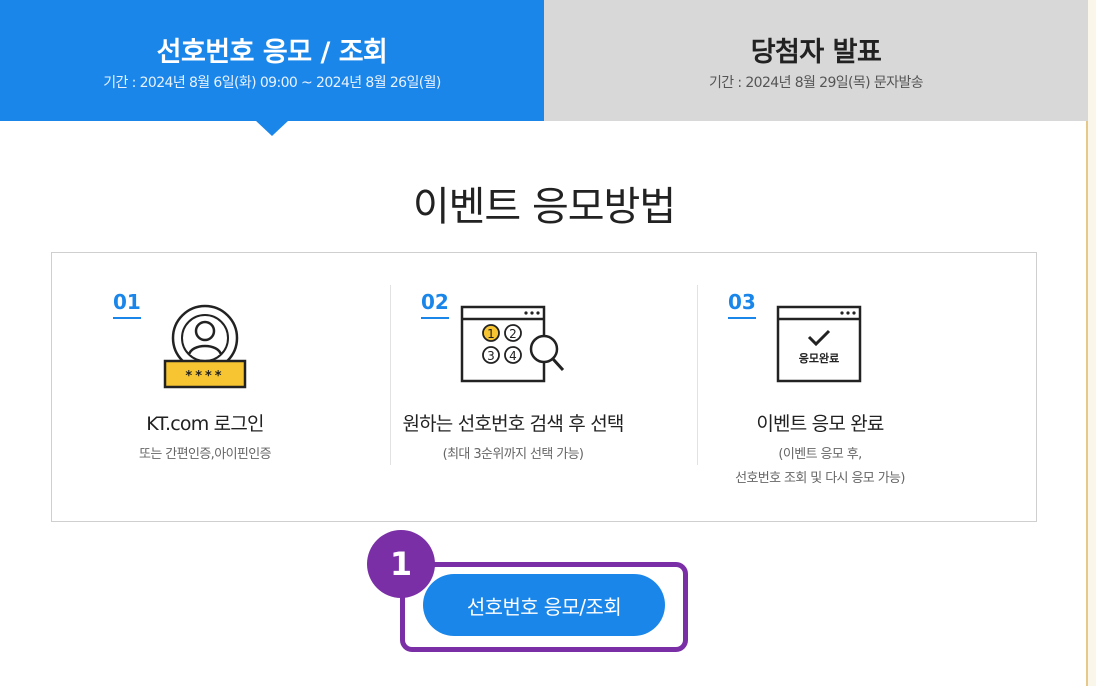 The image size is (1096, 686). What do you see at coordinates (204, 376) in the screenshot?
I see `password-mask-text: ****` at bounding box center [204, 376].